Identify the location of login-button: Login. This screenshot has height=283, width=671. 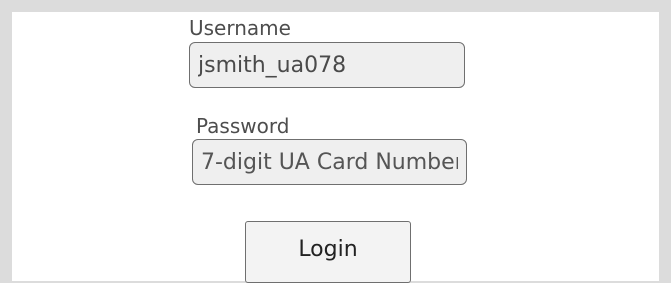
(328, 252).